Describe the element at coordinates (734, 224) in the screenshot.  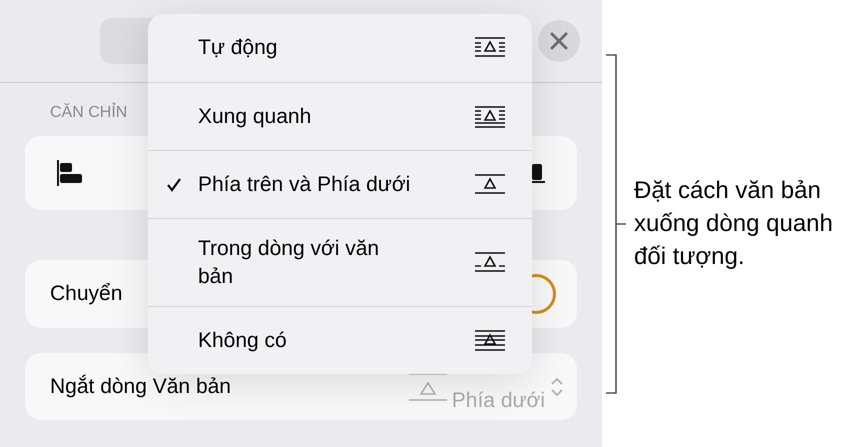
I see `callout-text: Đặt cách văn bản xuống dòng quanh đối tượng.` at that location.